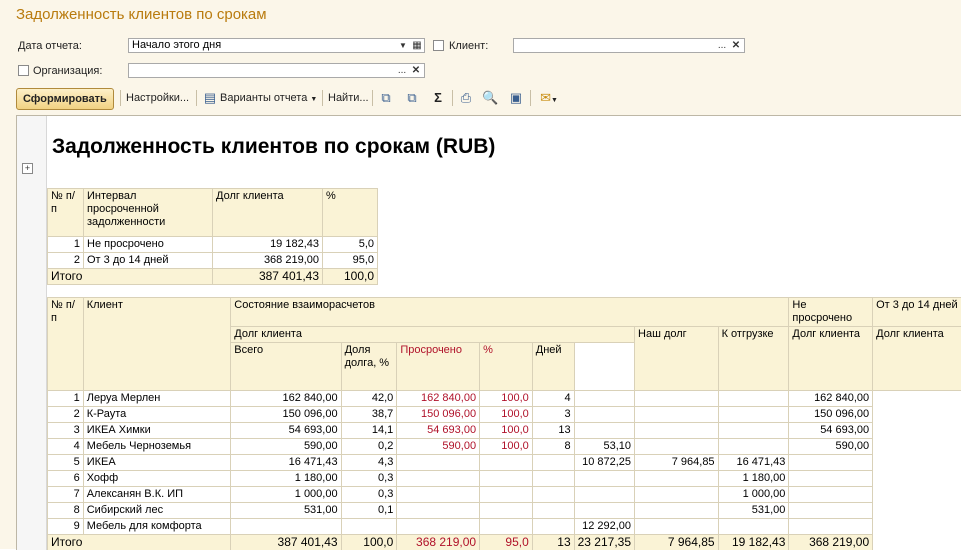 This screenshot has width=961, height=550. Describe the element at coordinates (403, 45) in the screenshot. I see `dropdown-icon: ▼` at that location.